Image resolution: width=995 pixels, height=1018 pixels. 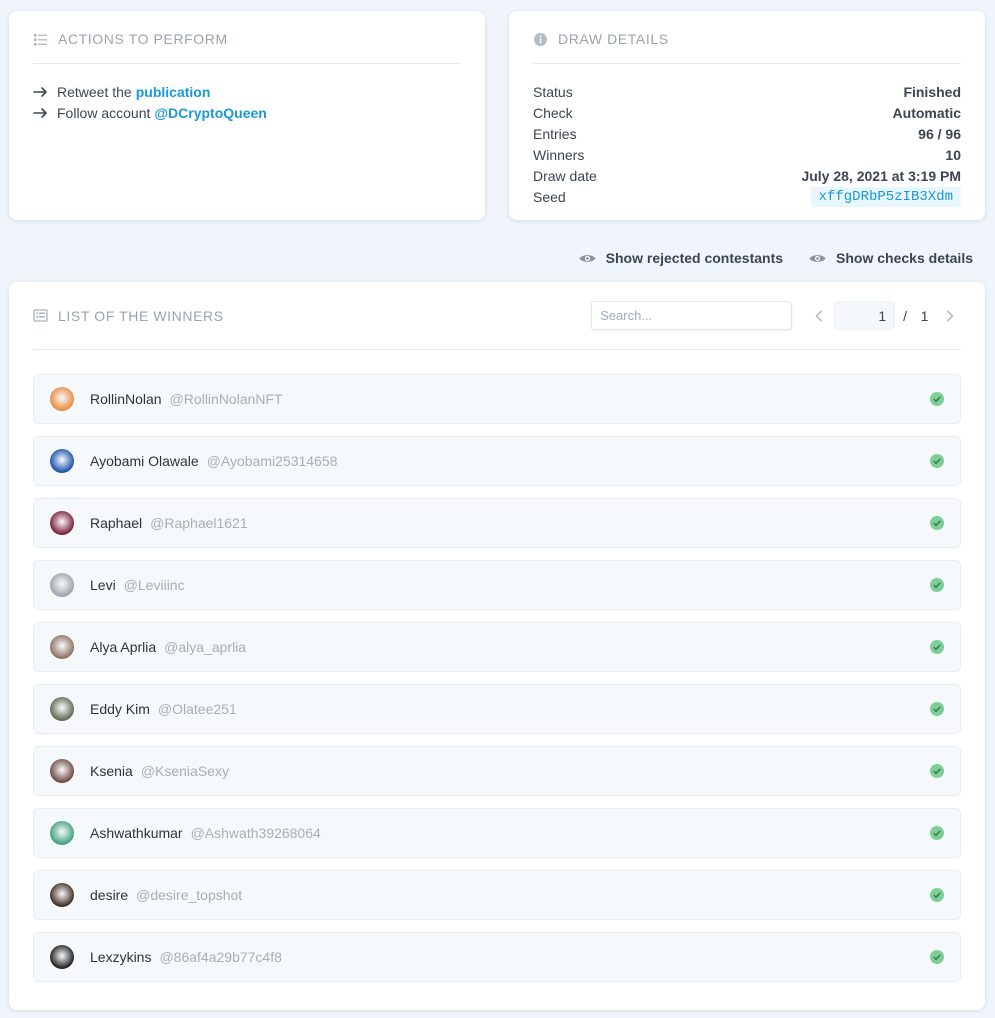 What do you see at coordinates (126, 399) in the screenshot?
I see `winner-name: RollinNolan` at bounding box center [126, 399].